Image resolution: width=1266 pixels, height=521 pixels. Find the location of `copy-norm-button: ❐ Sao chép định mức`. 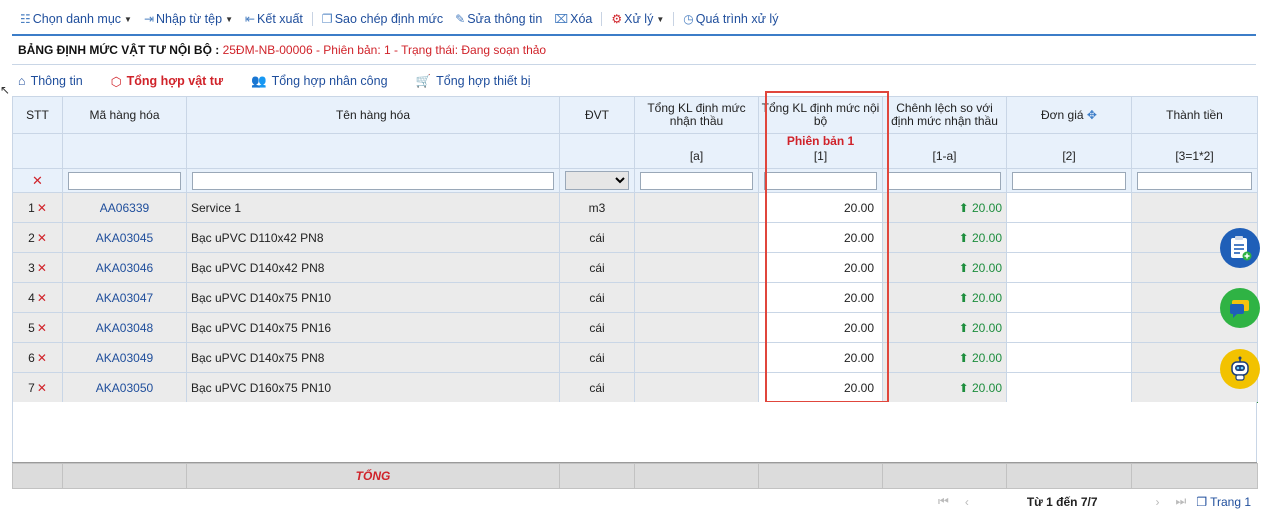

copy-norm-button: ❐ Sao chép định mức is located at coordinates (382, 19).